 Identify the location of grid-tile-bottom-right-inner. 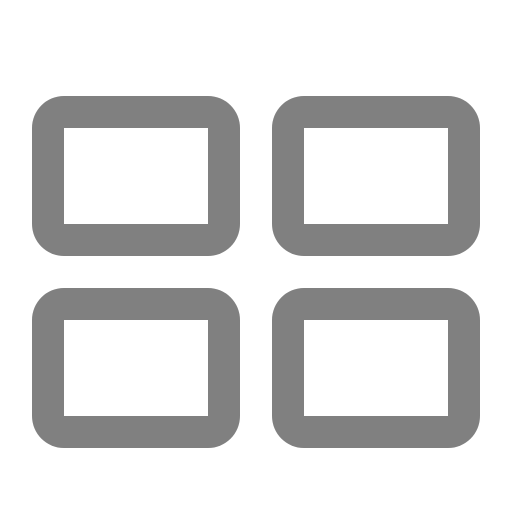
(376, 368).